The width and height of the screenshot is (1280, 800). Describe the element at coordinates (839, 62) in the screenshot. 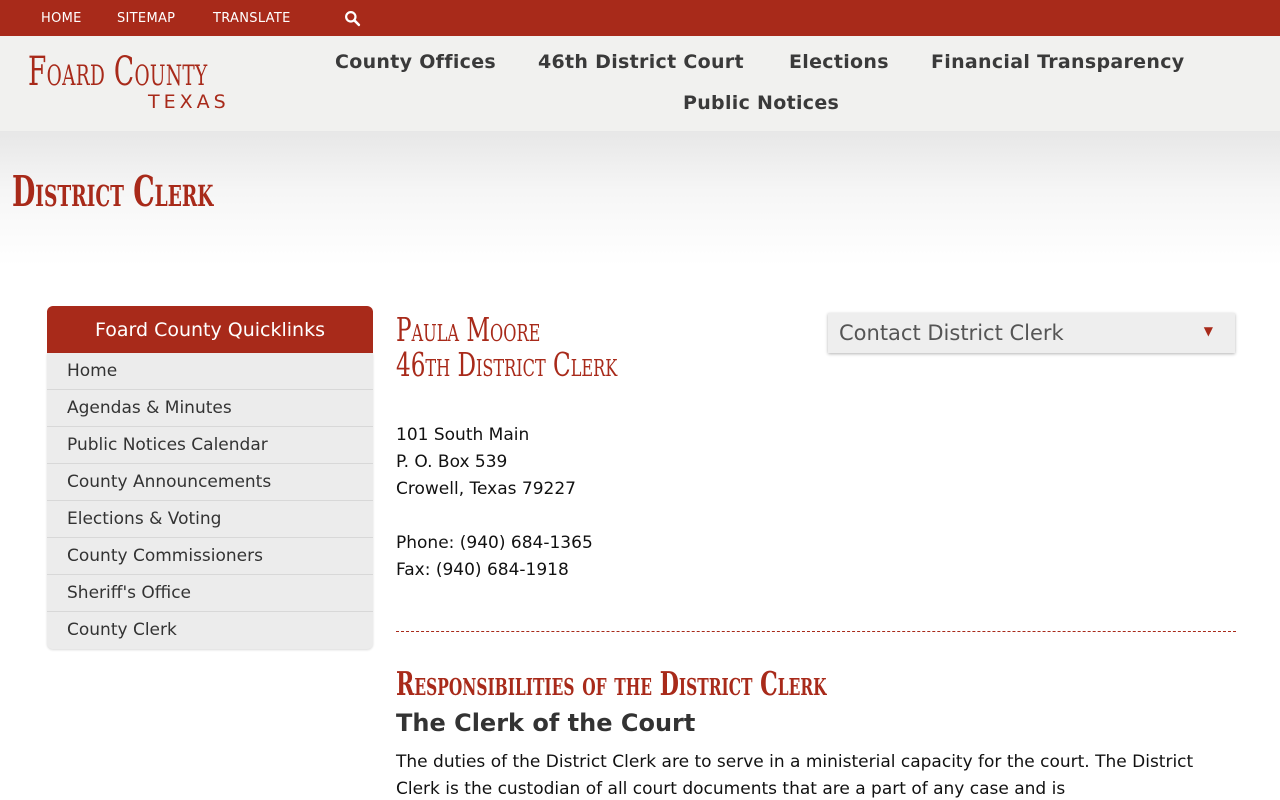

I see `nav-elections: Elections` at that location.